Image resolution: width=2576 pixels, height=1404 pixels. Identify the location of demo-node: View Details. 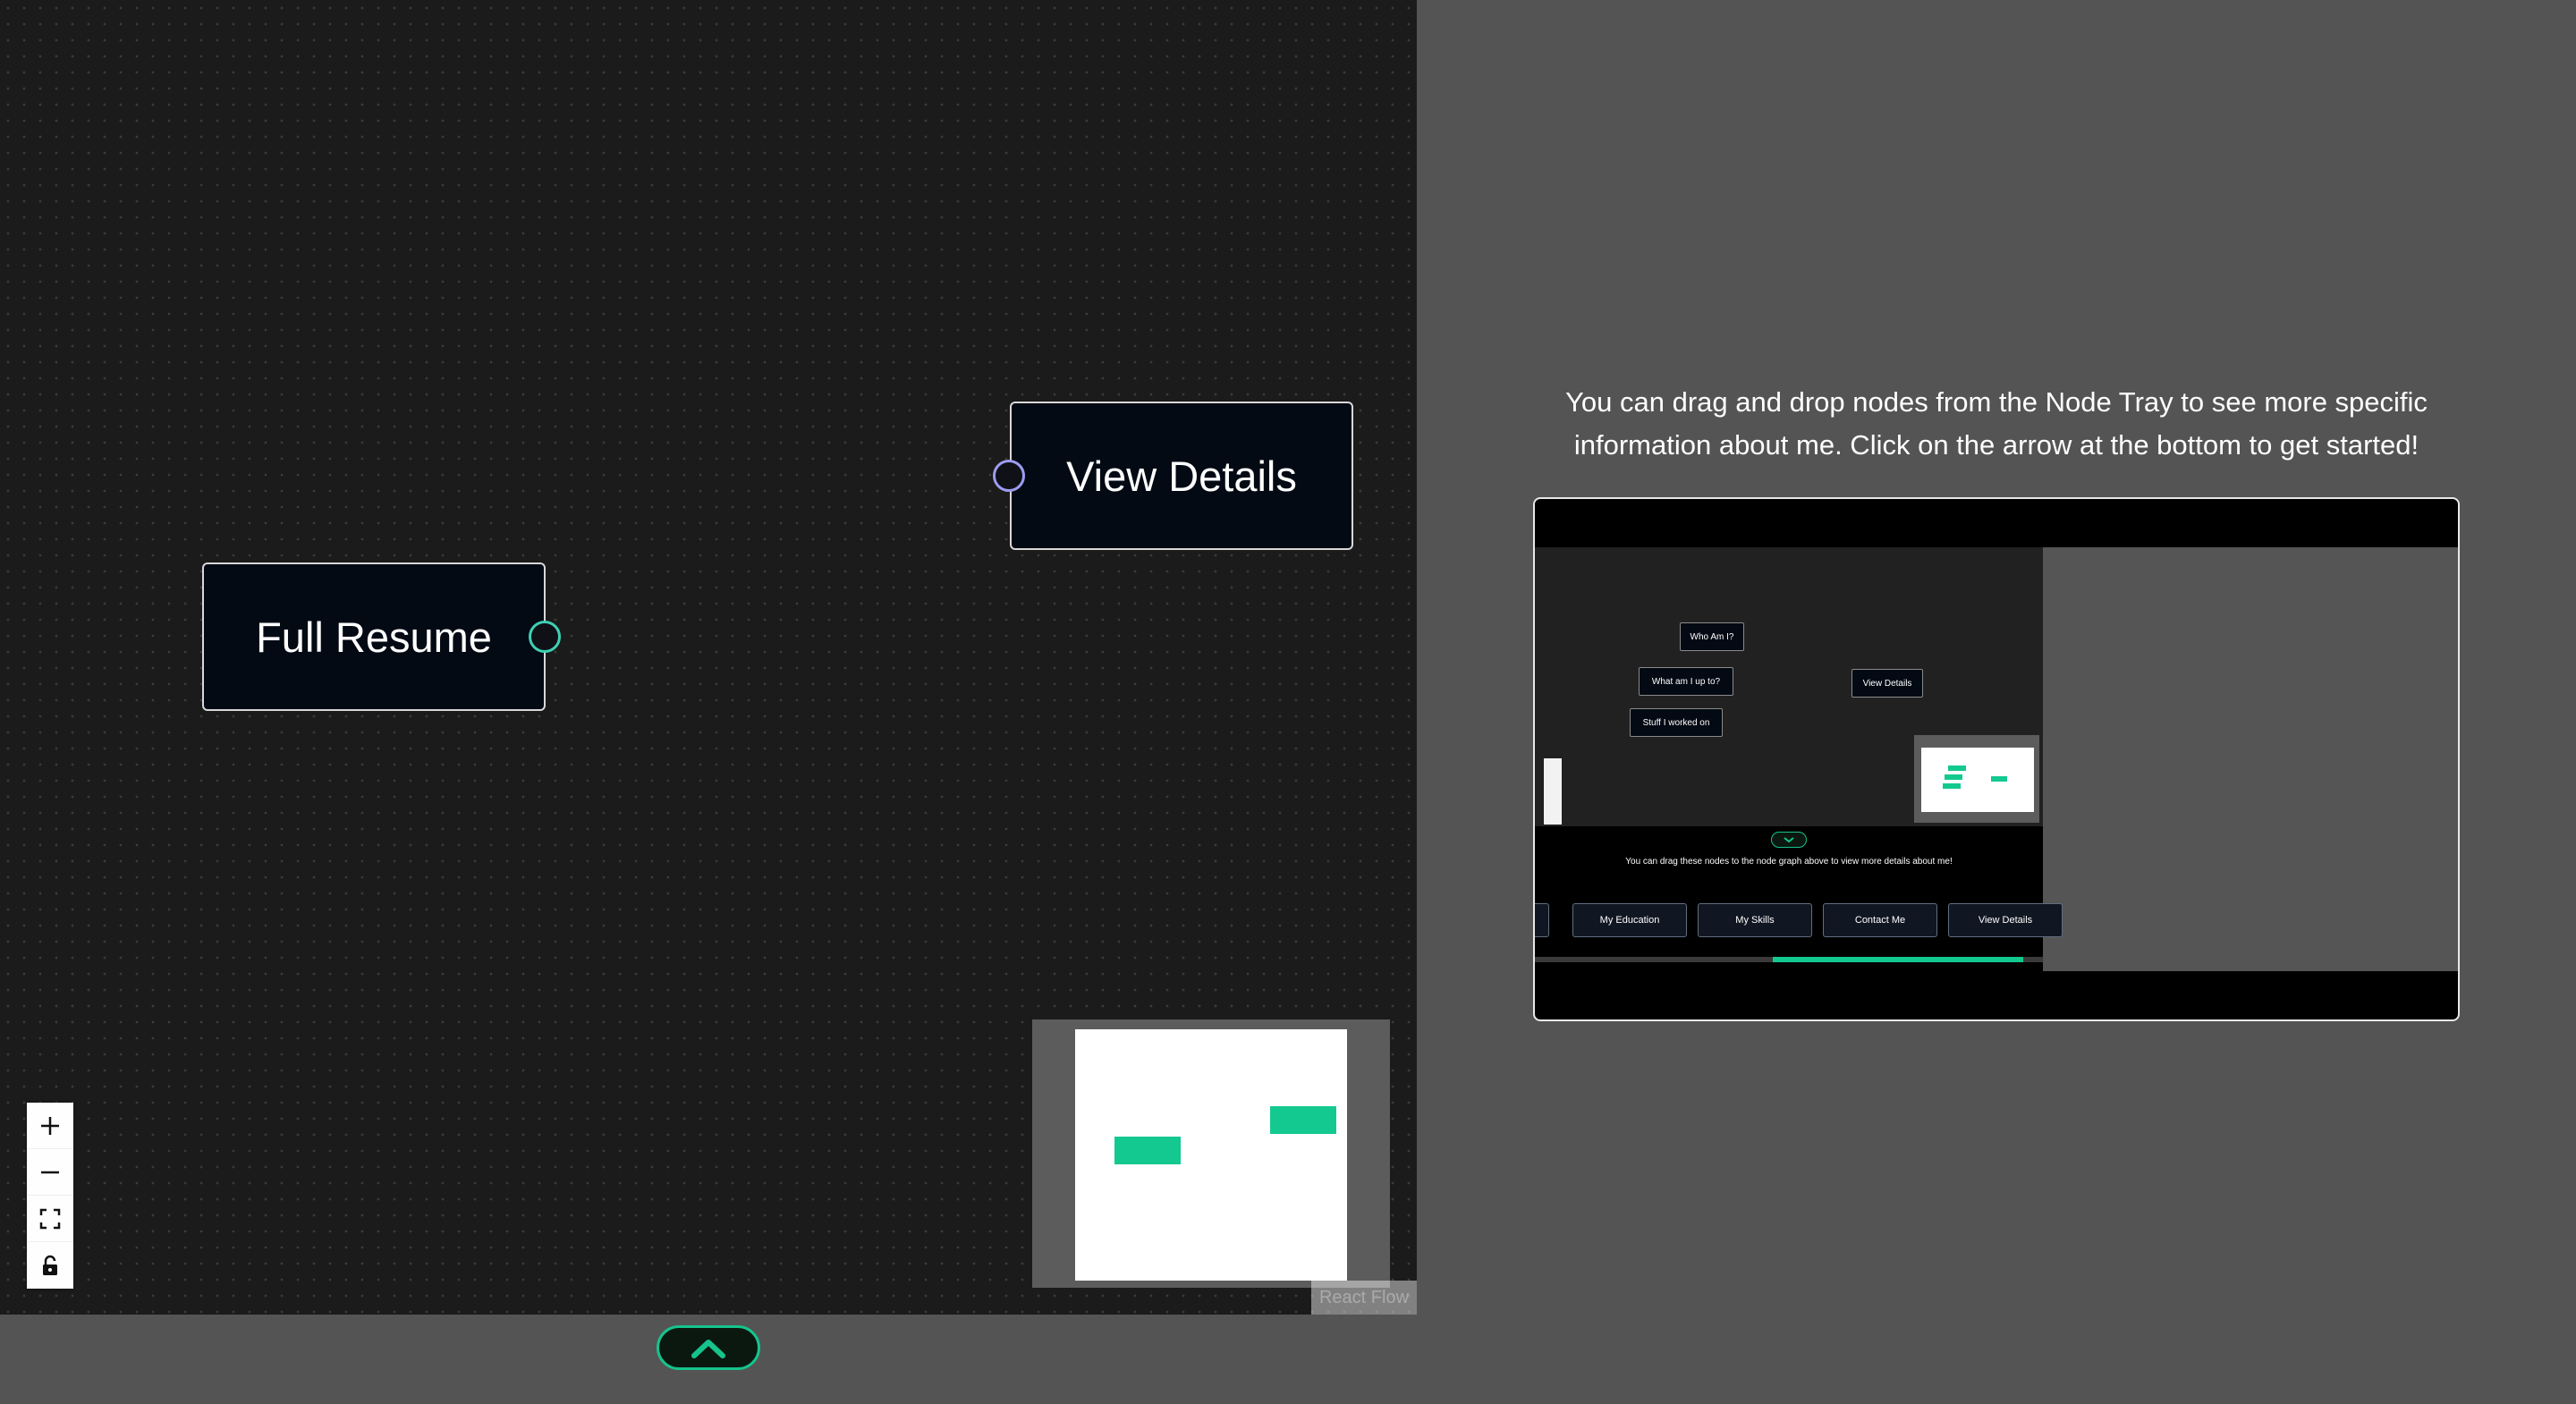
(1887, 684).